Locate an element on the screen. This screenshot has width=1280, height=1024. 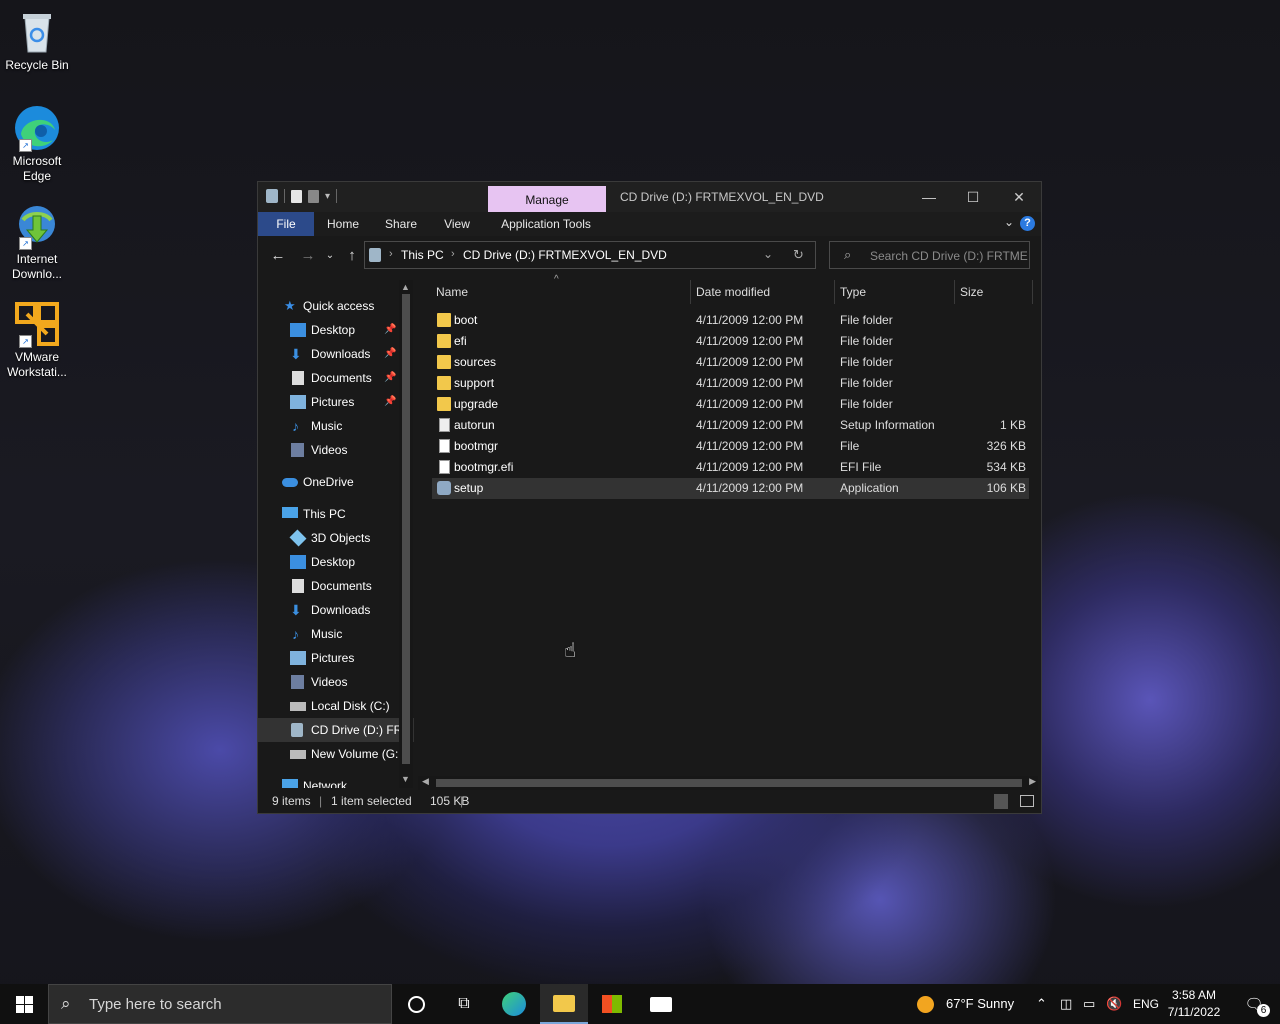
nav-onedrive: OneDrive is located at coordinates (336, 482).